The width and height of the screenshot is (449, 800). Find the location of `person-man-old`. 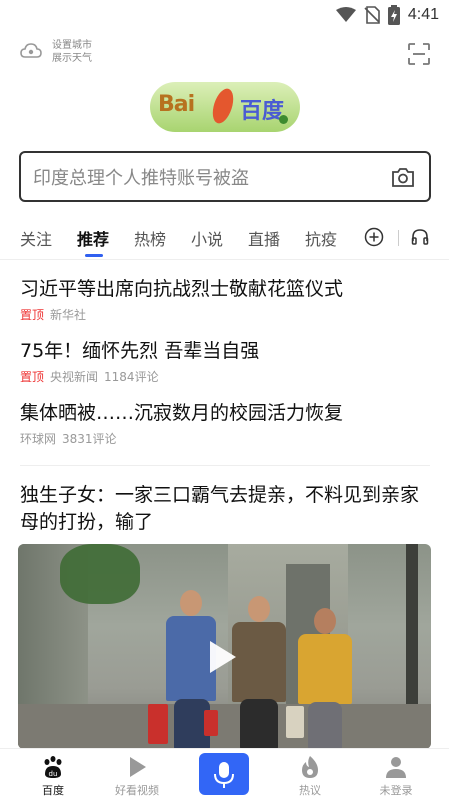

person-man-old is located at coordinates (259, 662).